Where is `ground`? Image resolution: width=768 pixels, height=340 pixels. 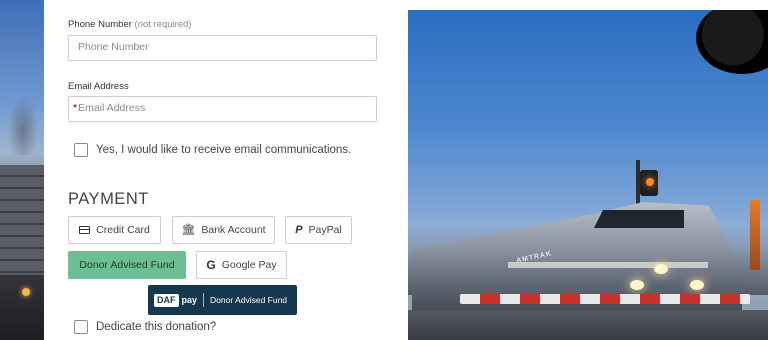 ground is located at coordinates (588, 325).